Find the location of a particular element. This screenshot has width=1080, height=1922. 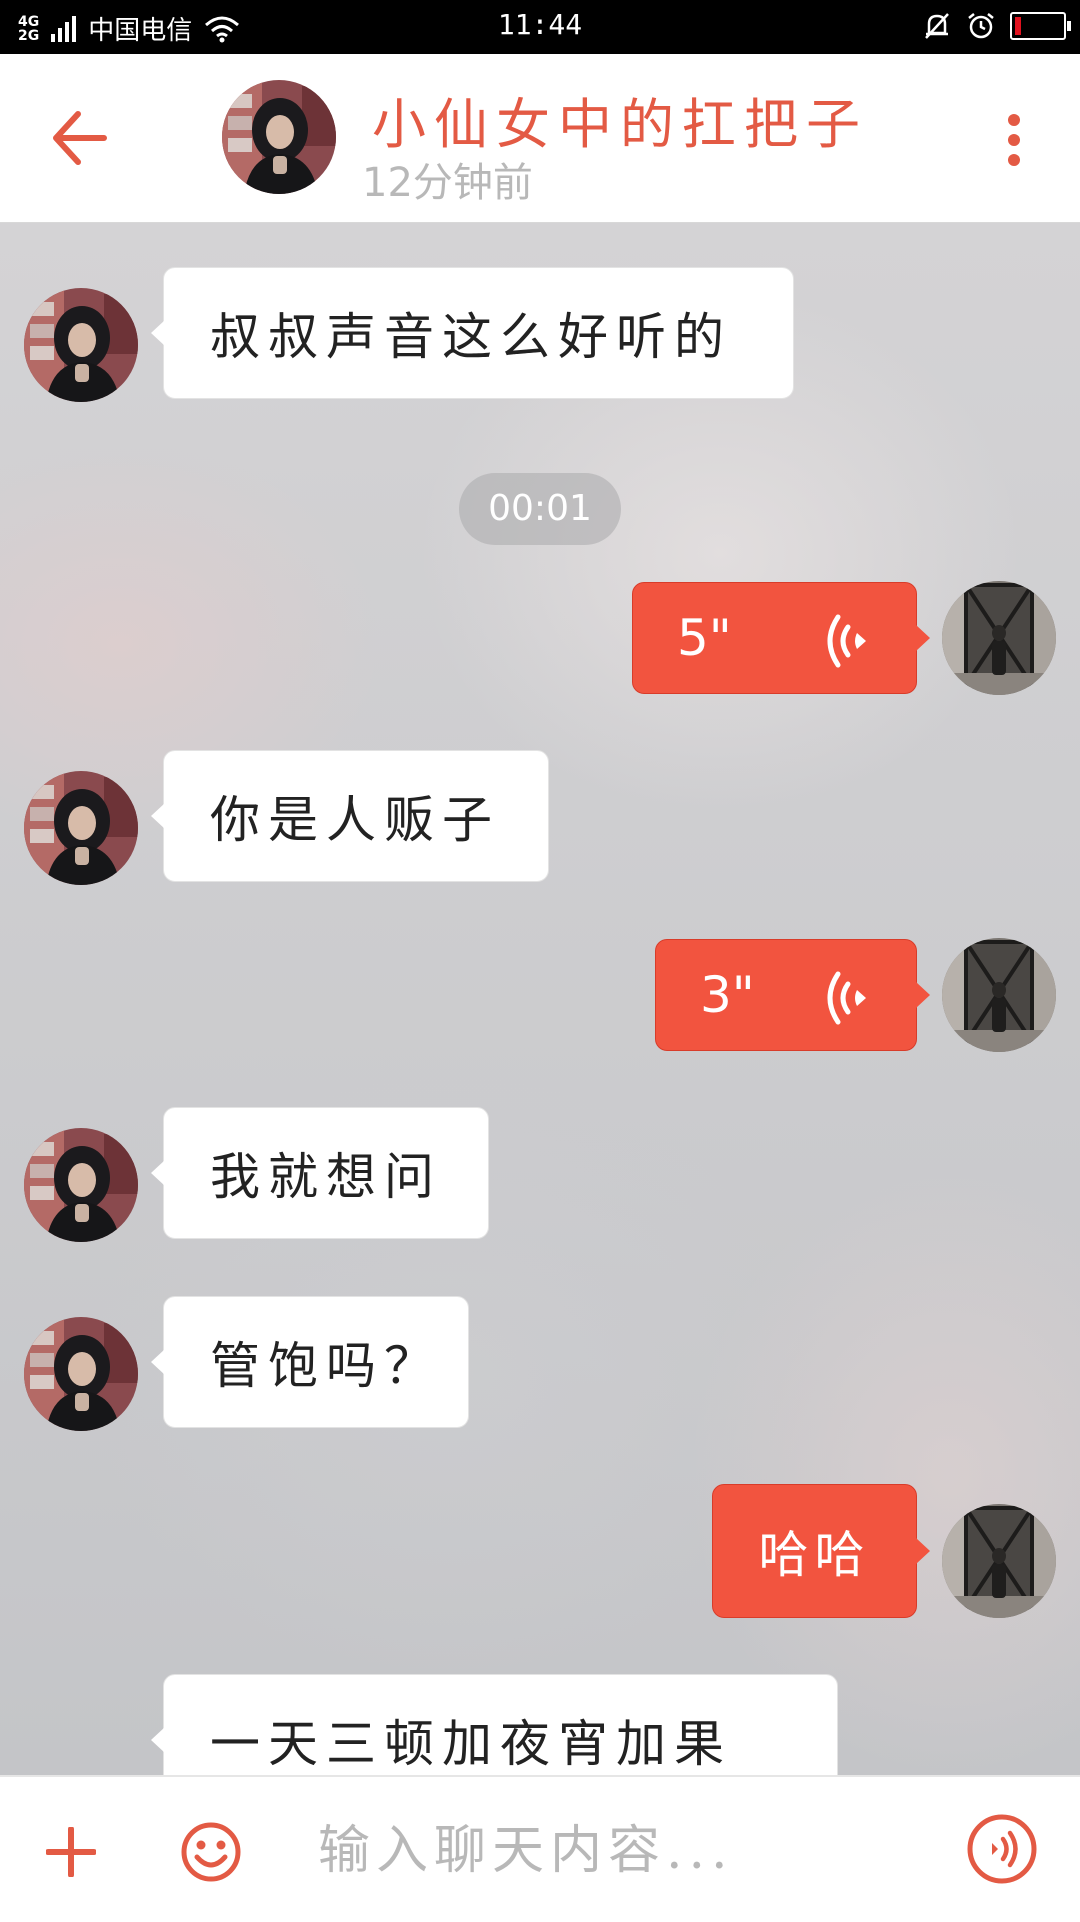

voice-duration: 3" is located at coordinates (727, 995).